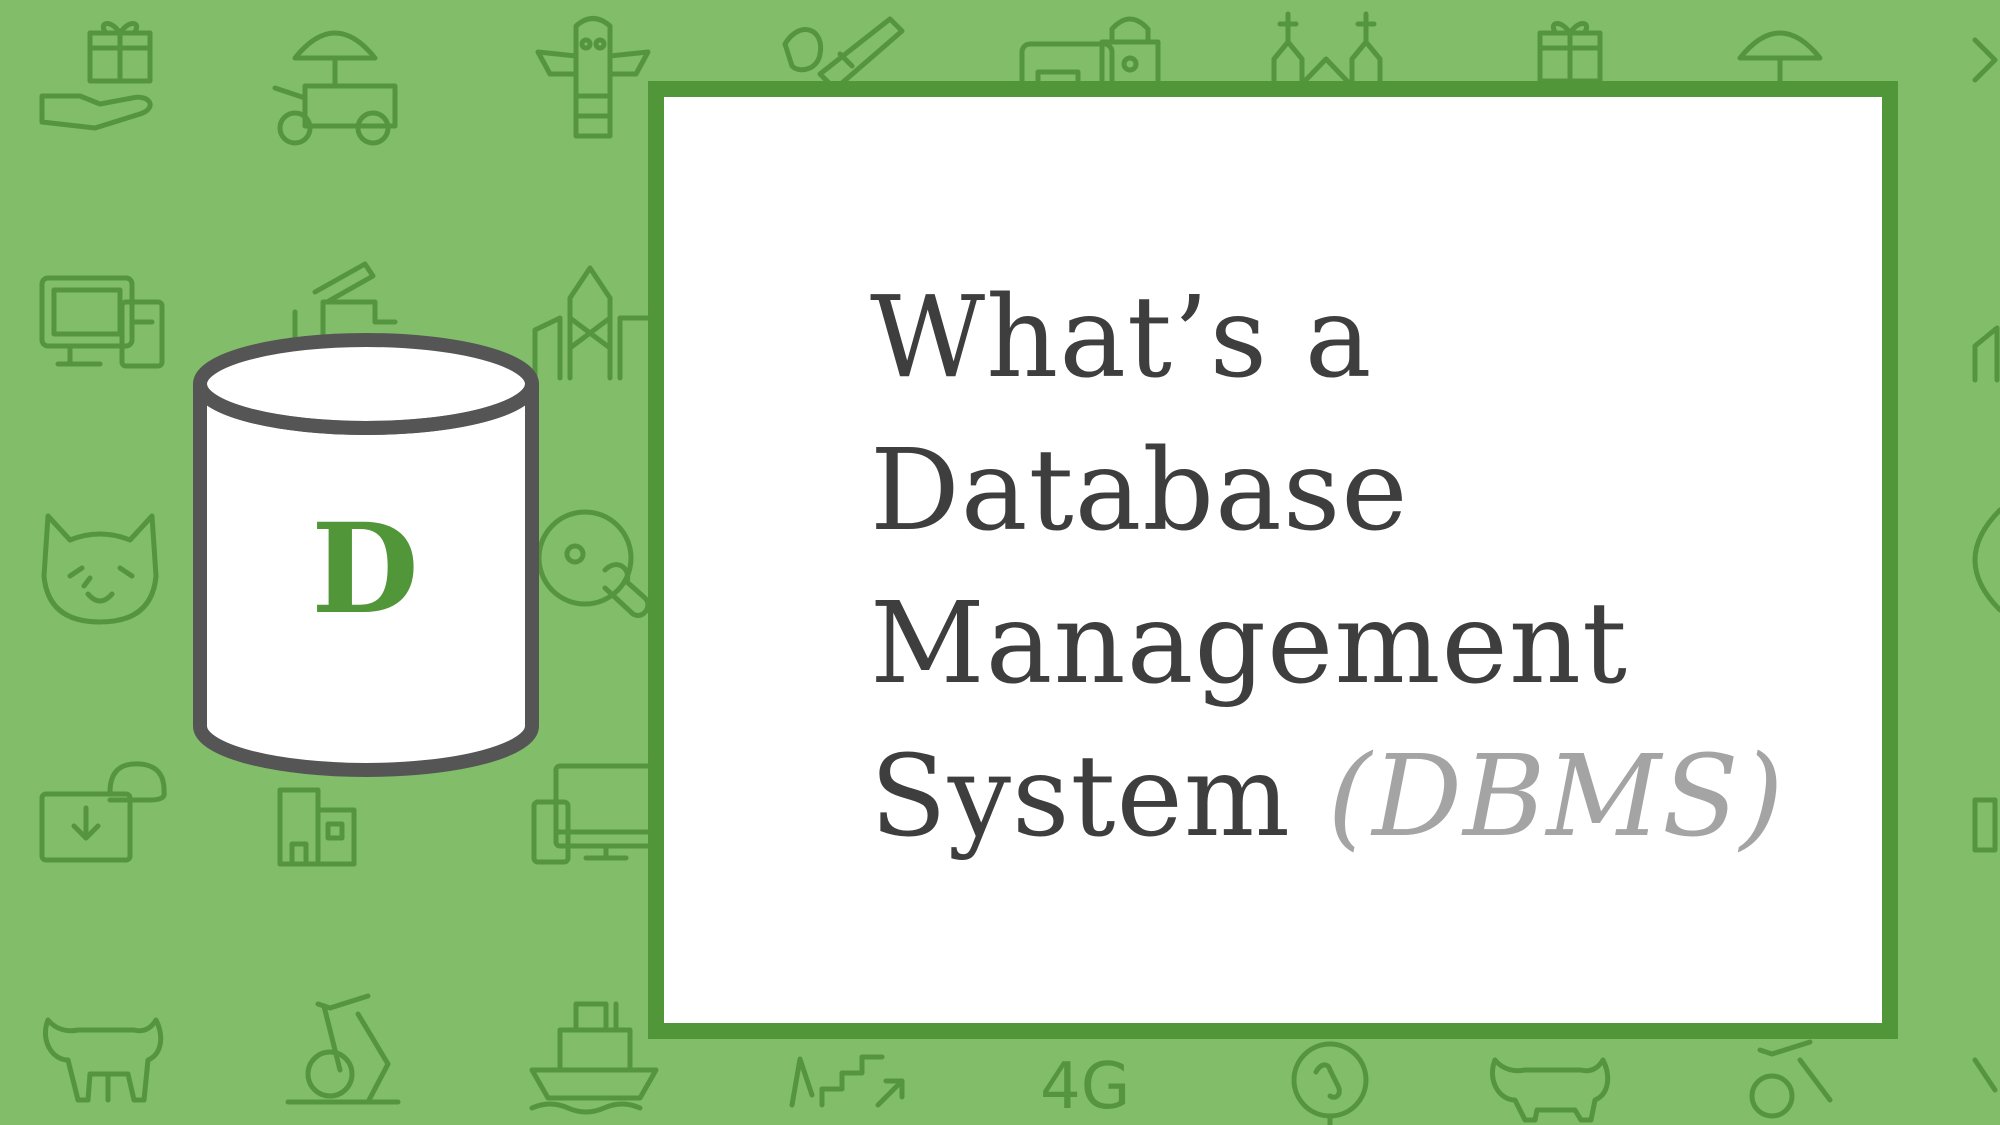 Image resolution: width=2000 pixels, height=1125 pixels. I want to click on title-line-1: What’s a, so click(1121, 338).